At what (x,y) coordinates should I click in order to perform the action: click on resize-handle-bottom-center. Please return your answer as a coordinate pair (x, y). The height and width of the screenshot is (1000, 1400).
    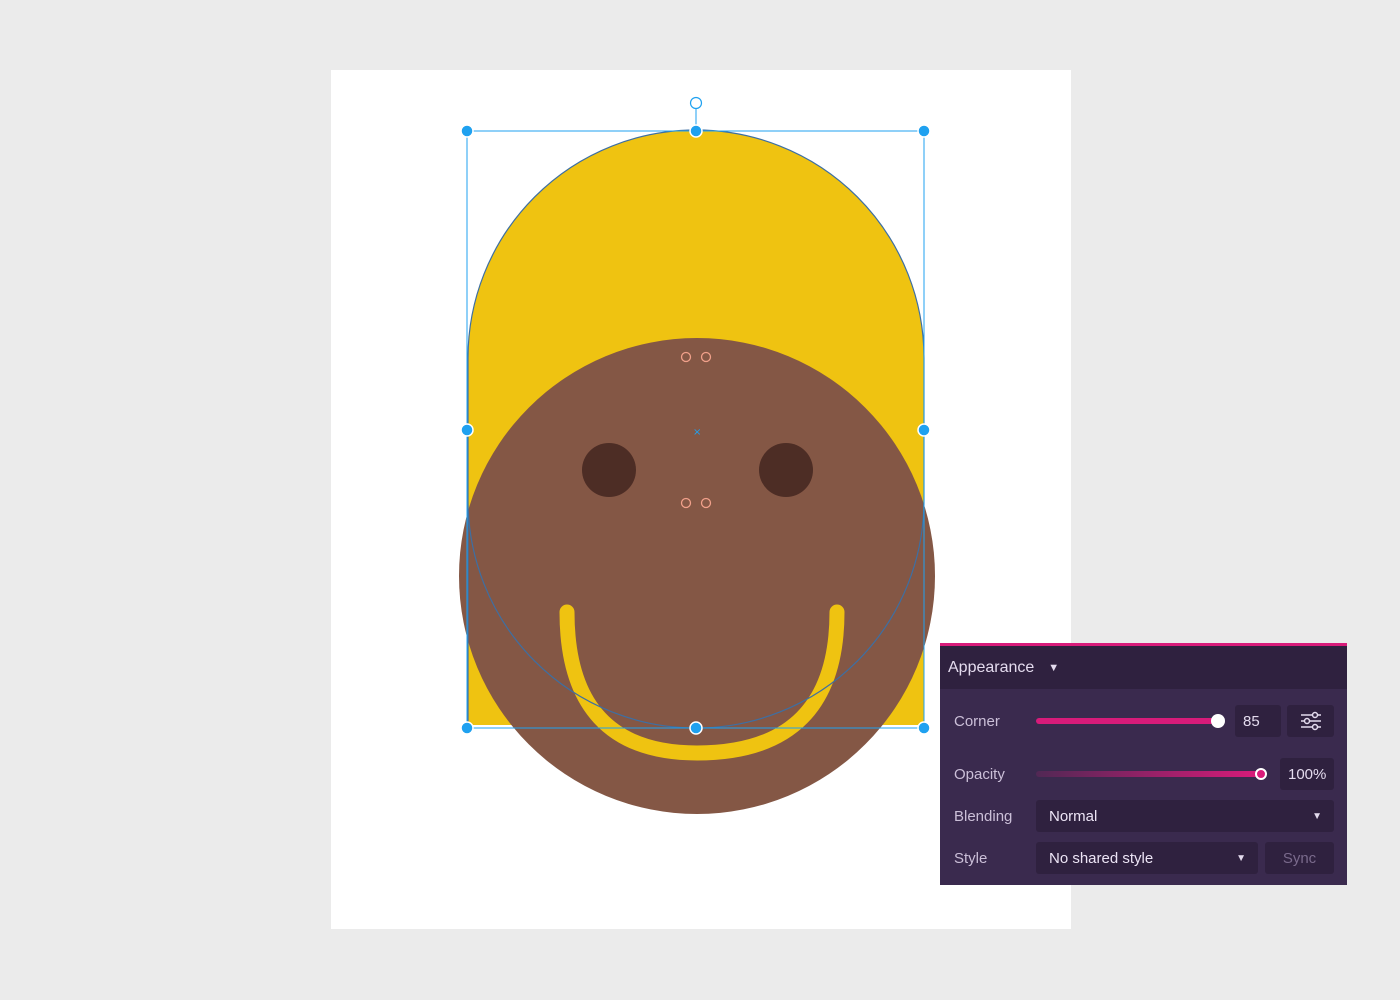
    Looking at the image, I should click on (696, 728).